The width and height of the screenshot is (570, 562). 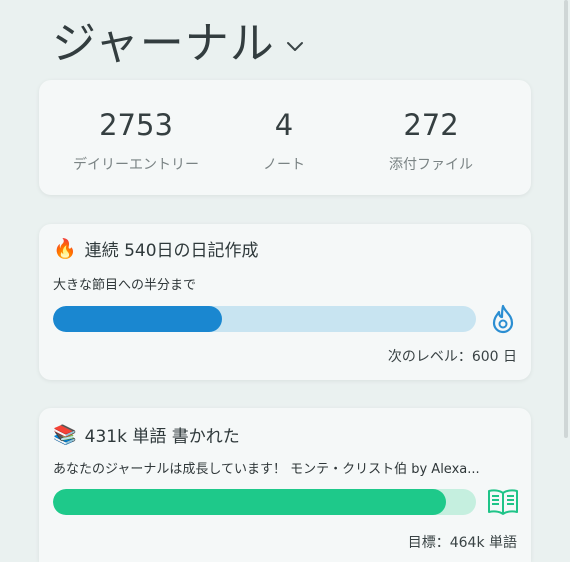 What do you see at coordinates (250, 502) in the screenshot?
I see `words-progress-fill` at bounding box center [250, 502].